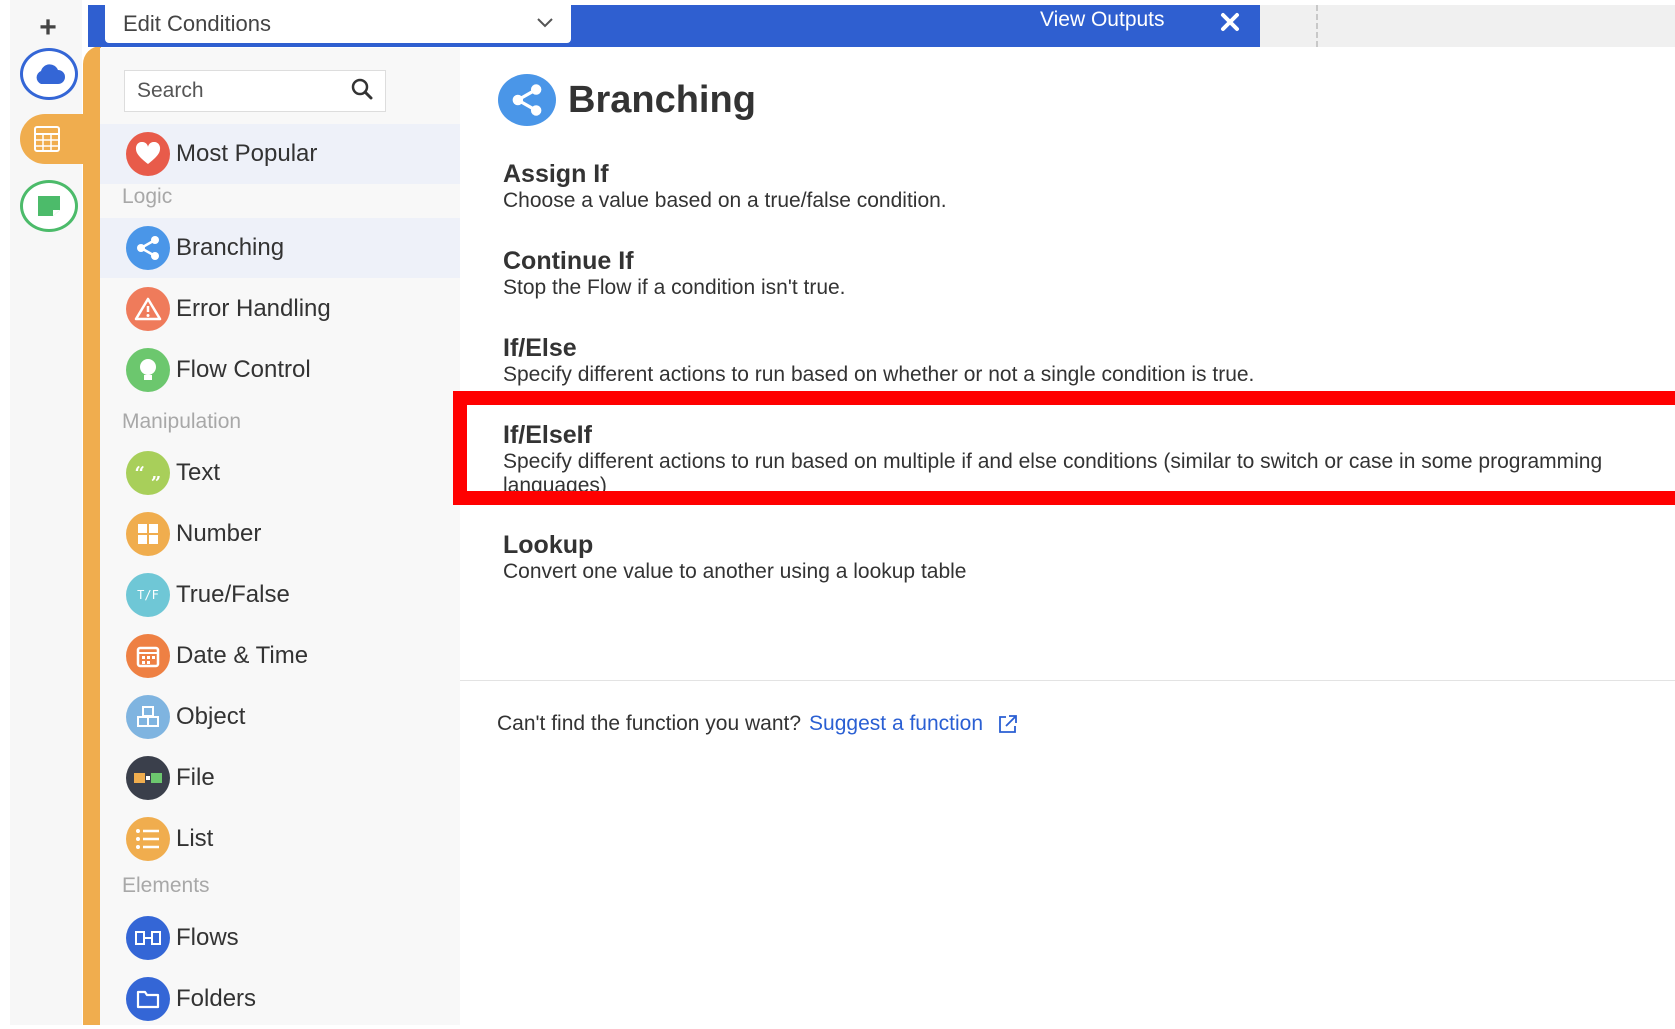 The height and width of the screenshot is (1029, 1675). Describe the element at coordinates (148, 938) in the screenshot. I see `flow-icon` at that location.